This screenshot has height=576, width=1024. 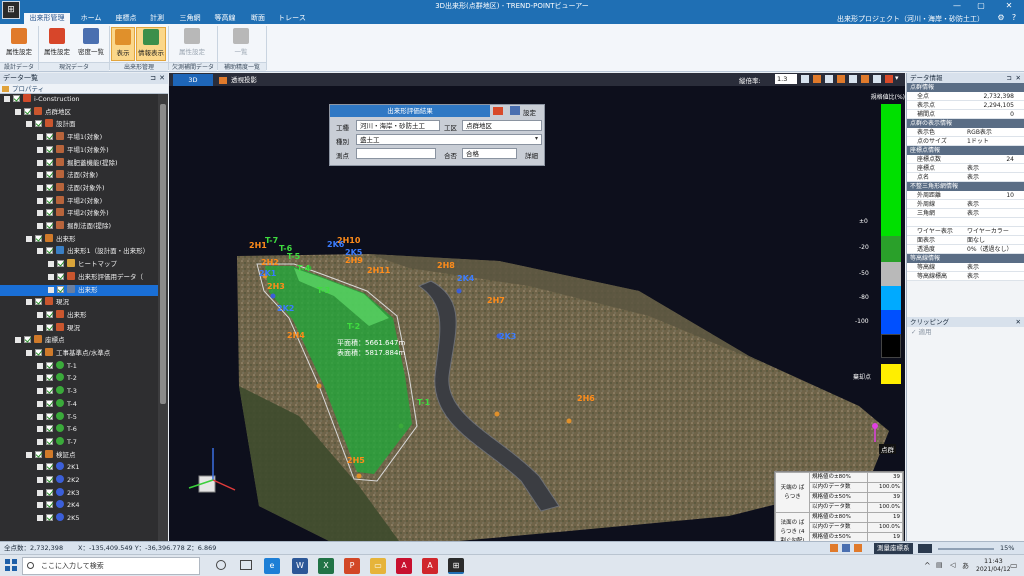 What do you see at coordinates (79, 251) in the screenshot?
I see `tree-item: 出来形1（設計面・出来形）` at bounding box center [79, 251].